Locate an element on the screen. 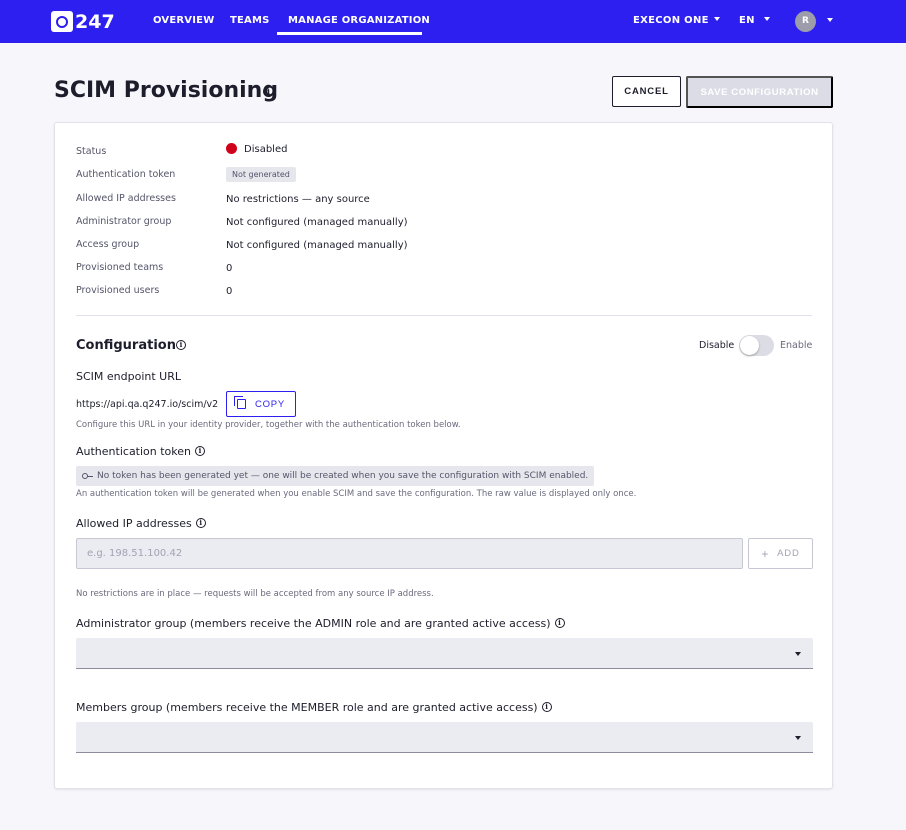 Image resolution: width=906 pixels, height=830 pixels. language-switcher: EN is located at coordinates (754, 20).